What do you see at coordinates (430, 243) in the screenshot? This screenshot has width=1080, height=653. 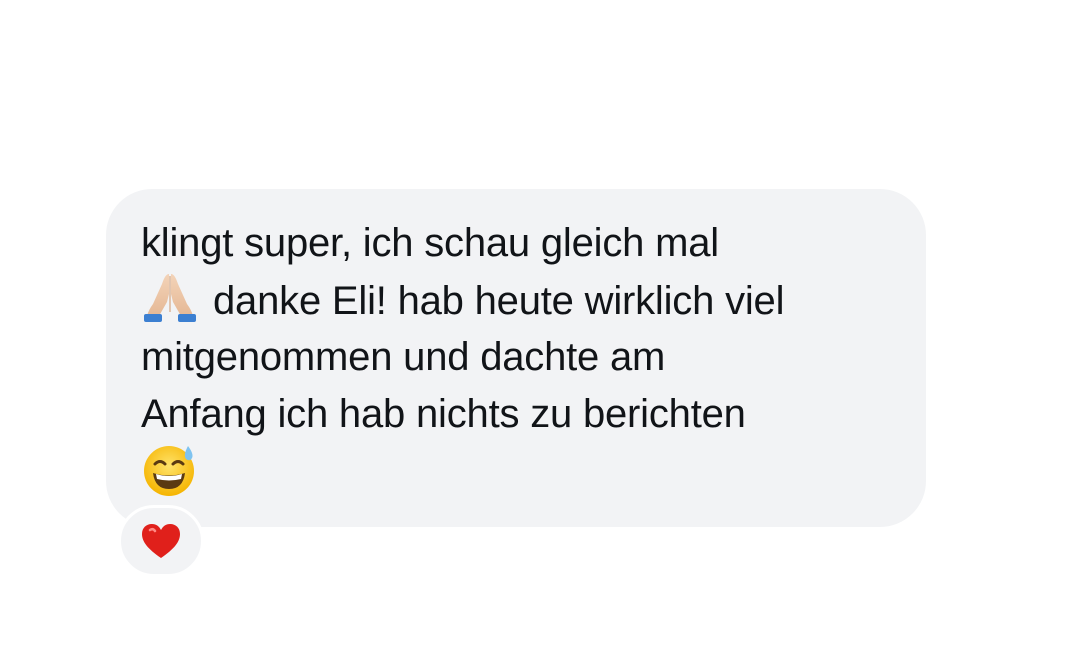 I see `message-line-1: klingt super, ich schau gleich mal` at bounding box center [430, 243].